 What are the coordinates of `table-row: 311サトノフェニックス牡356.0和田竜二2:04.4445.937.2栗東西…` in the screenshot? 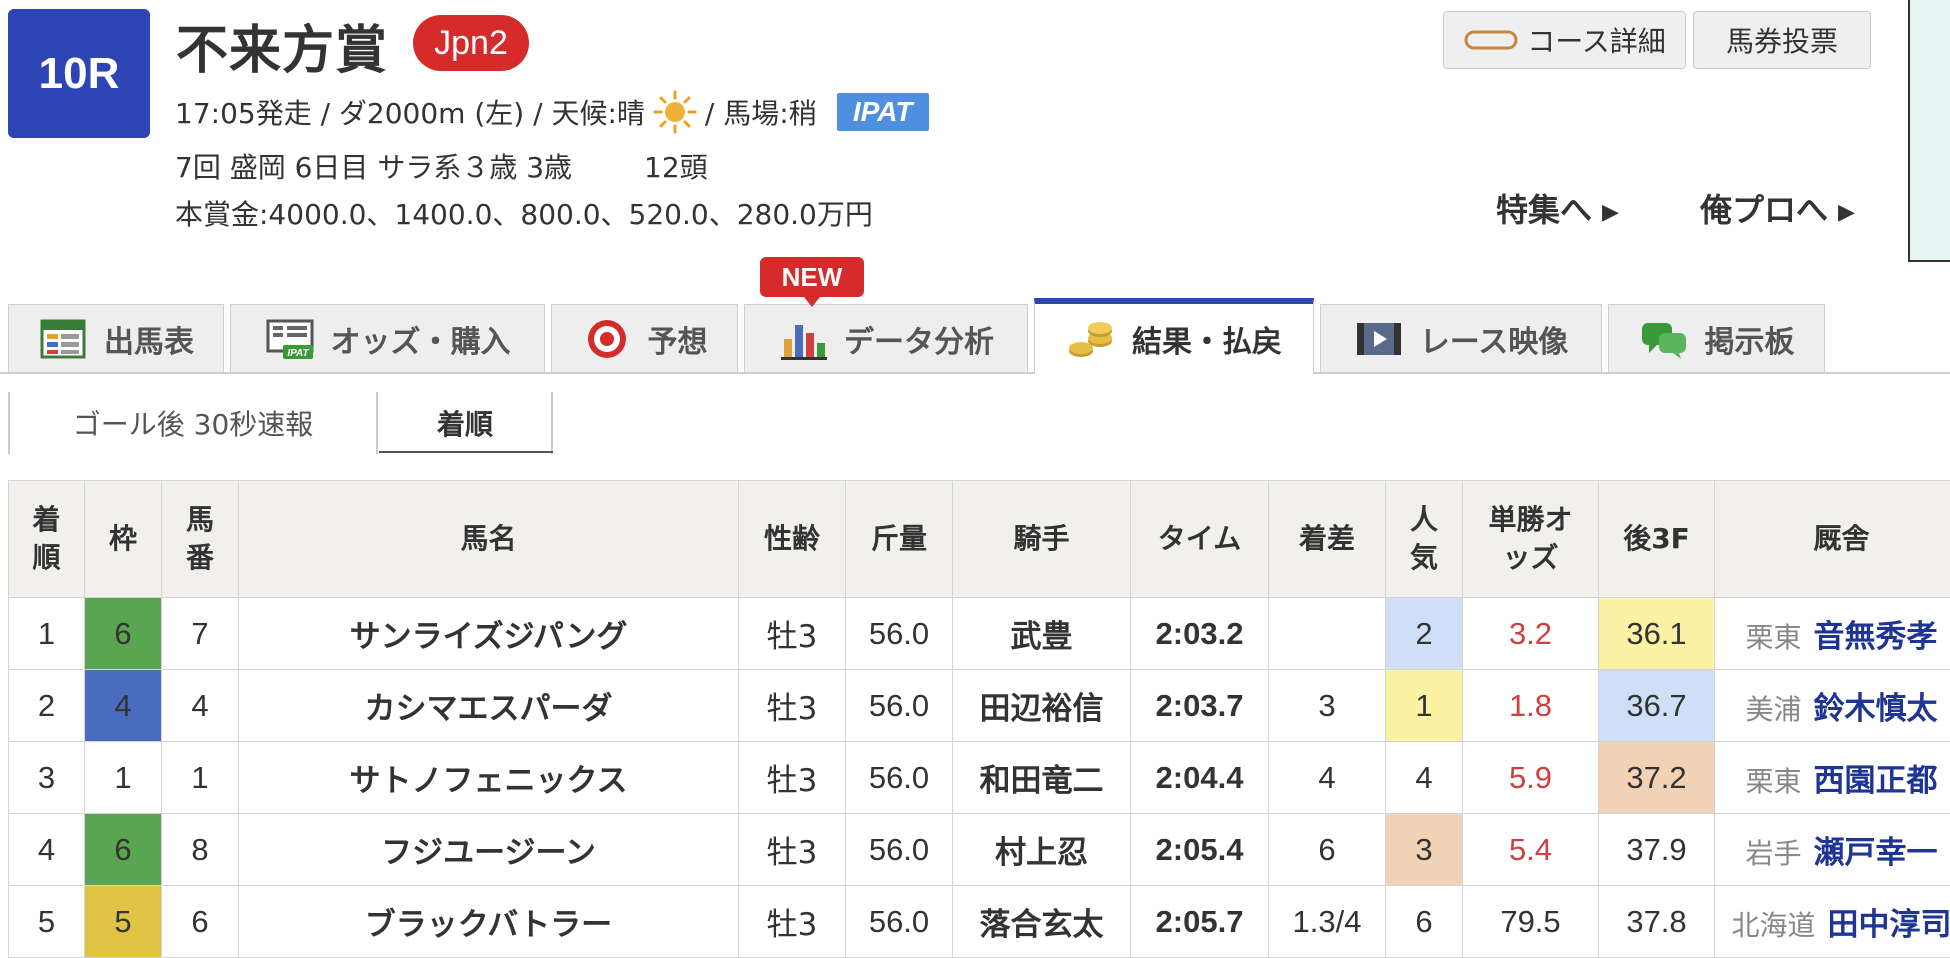 It's located at (979, 778).